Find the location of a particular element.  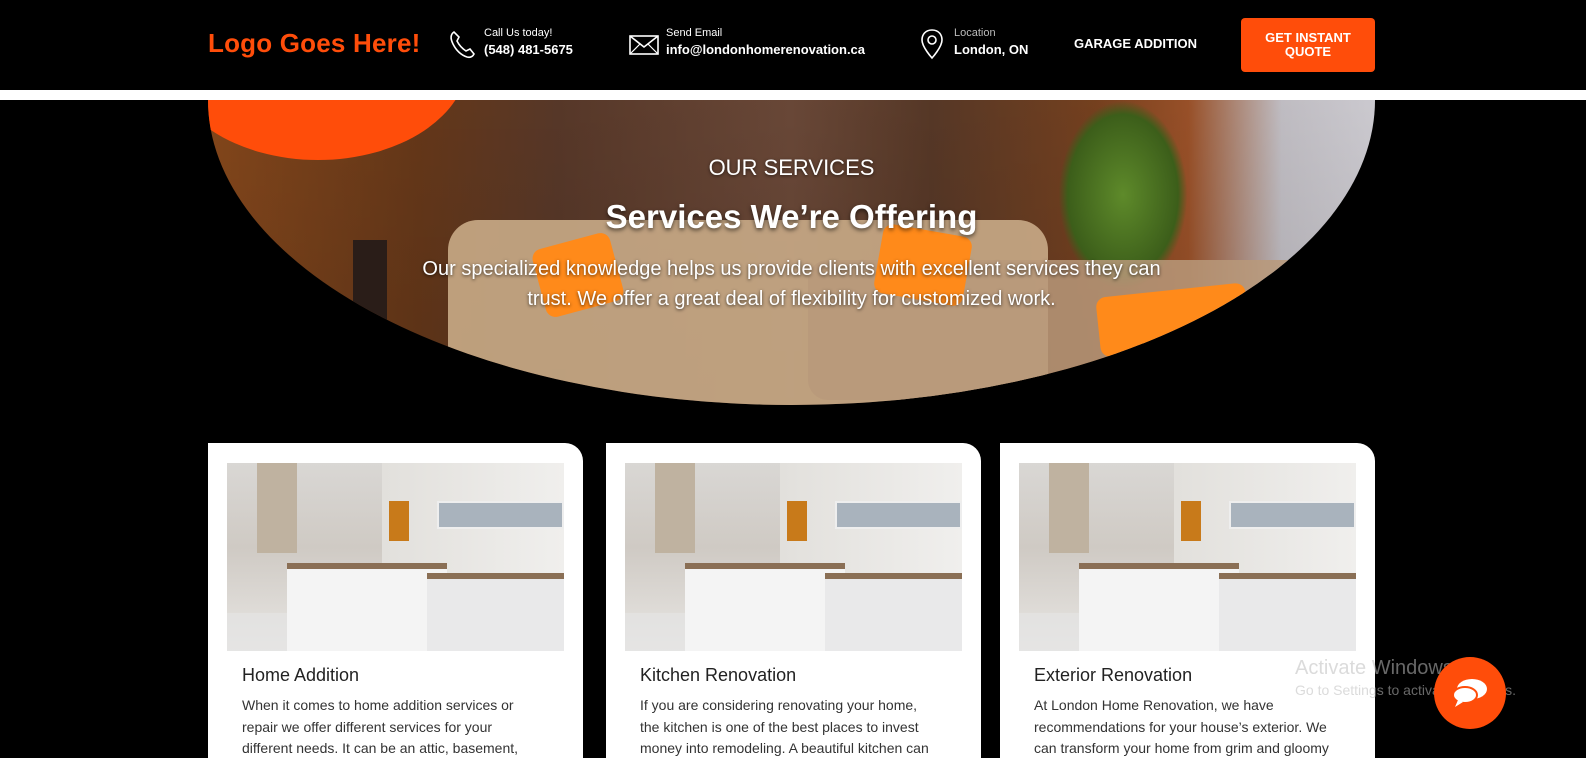

email-label: Send Email is located at coordinates (694, 33).